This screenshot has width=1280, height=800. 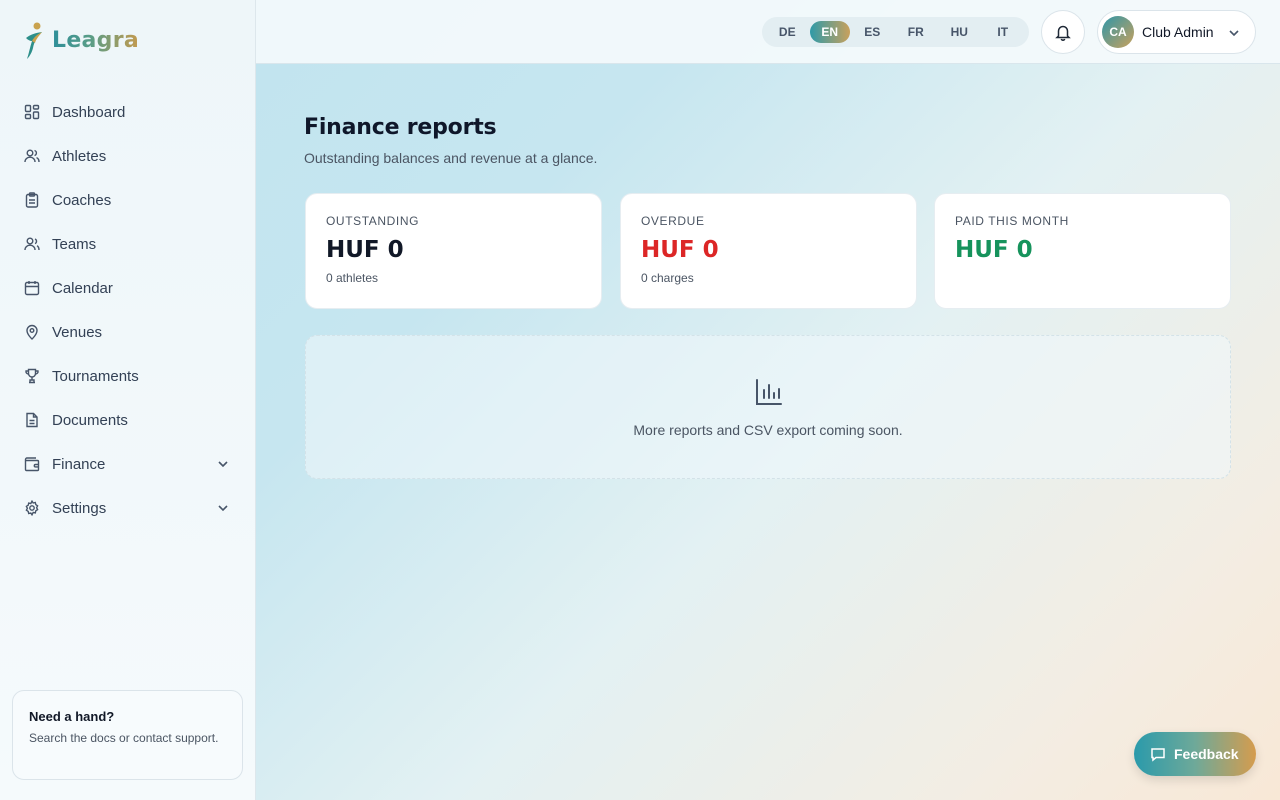 I want to click on sidebar-item-calendar: Calendar, so click(x=128, y=288).